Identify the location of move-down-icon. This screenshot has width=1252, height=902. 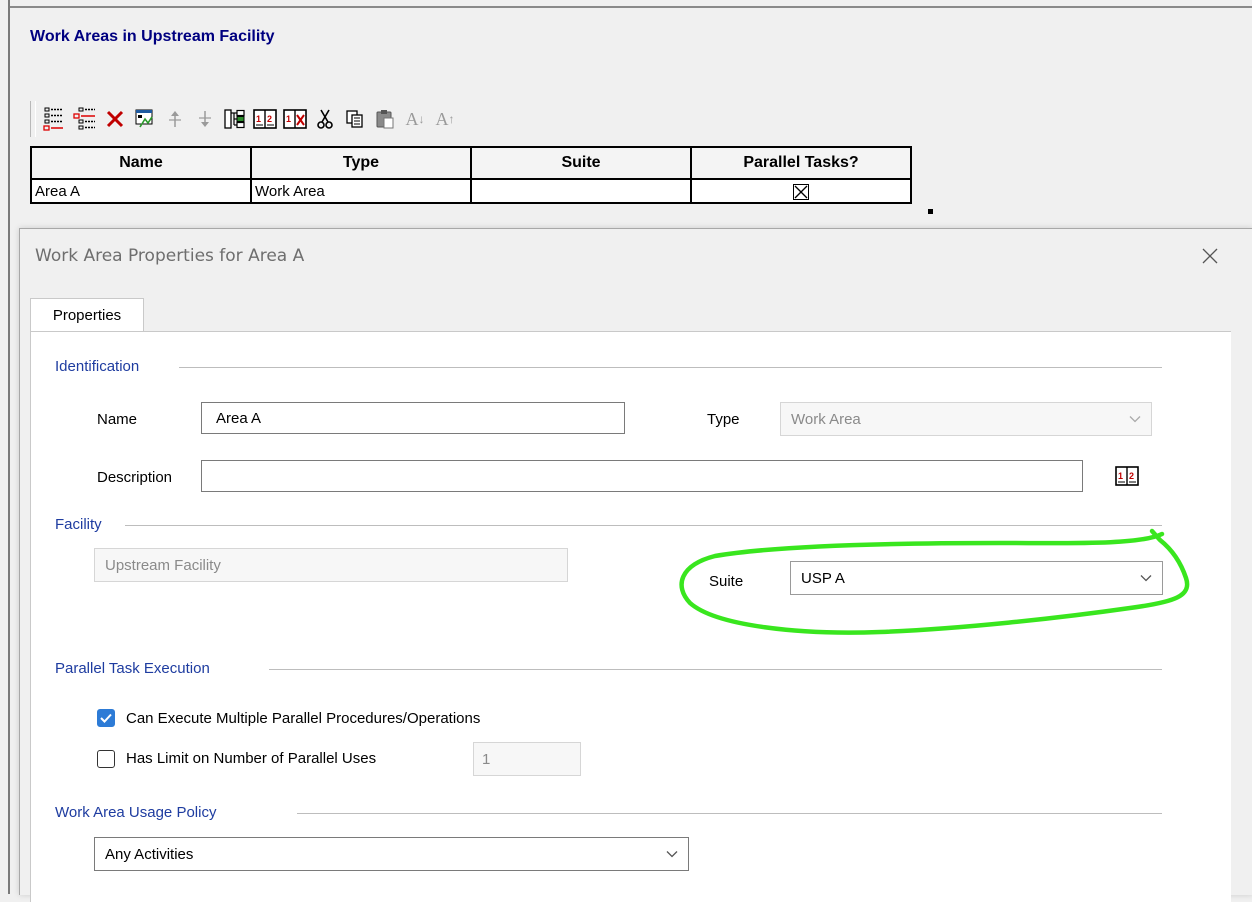
(205, 119).